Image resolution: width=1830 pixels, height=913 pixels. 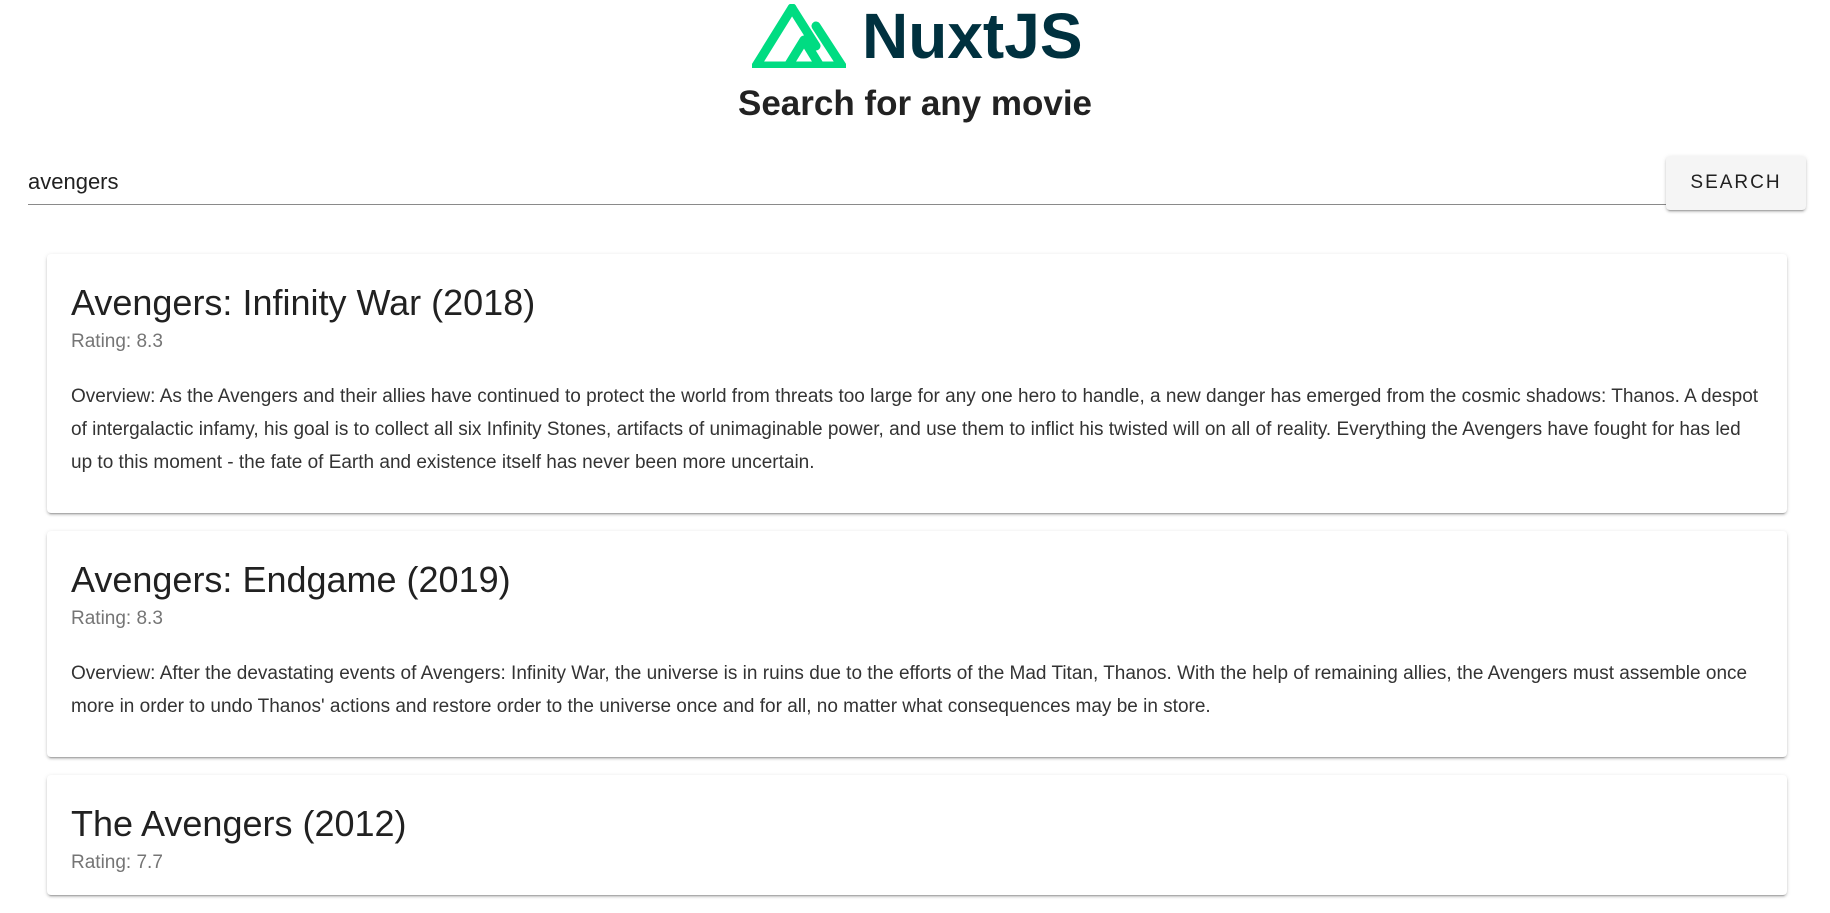 I want to click on movie-title: The Avengers (2012), so click(x=239, y=823).